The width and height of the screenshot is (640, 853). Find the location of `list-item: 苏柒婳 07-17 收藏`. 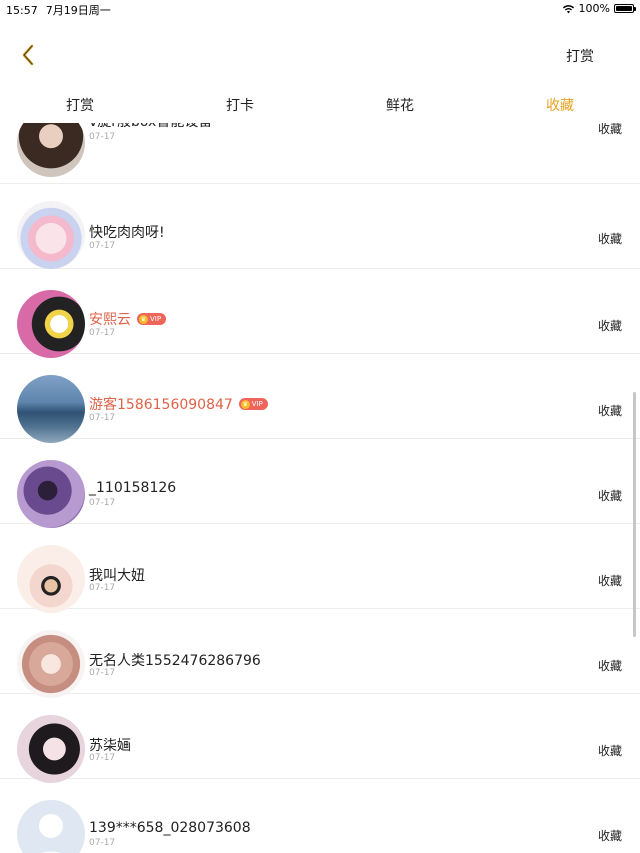

list-item: 苏柒婳 07-17 收藏 is located at coordinates (320, 738).